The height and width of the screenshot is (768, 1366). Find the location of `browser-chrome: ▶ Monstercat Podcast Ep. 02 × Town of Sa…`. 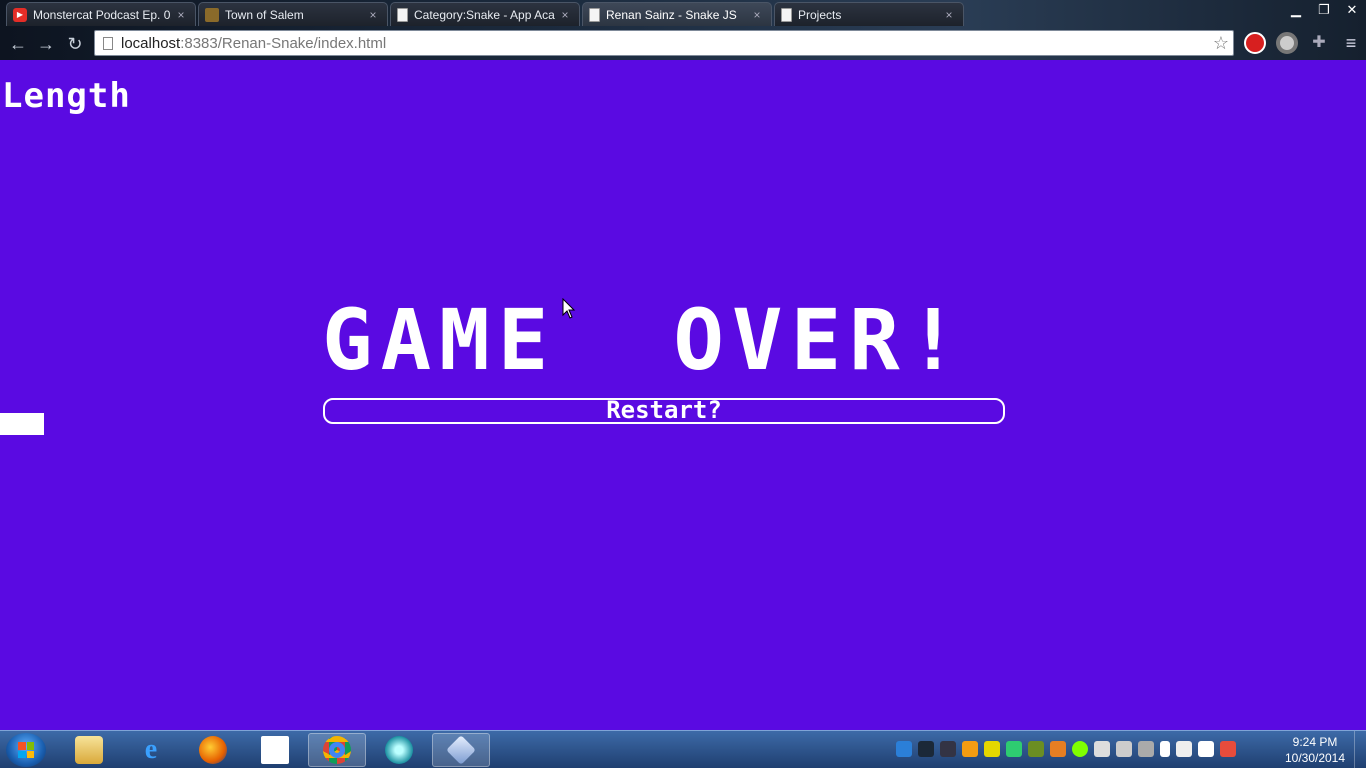

browser-chrome: ▶ Monstercat Podcast Ep. 02 × Town of Sa… is located at coordinates (683, 30).